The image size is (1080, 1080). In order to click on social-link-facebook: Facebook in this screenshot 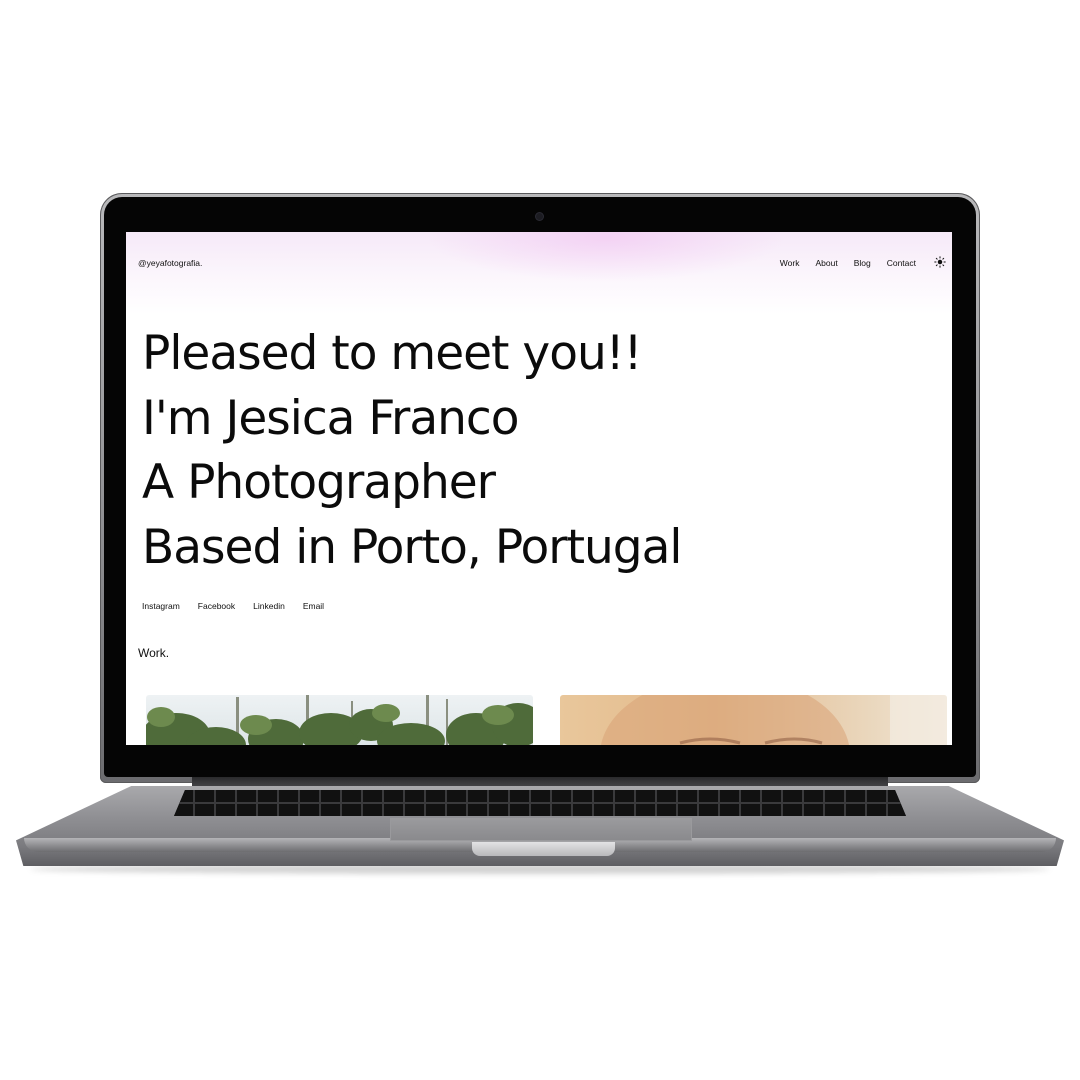, I will do `click(216, 606)`.